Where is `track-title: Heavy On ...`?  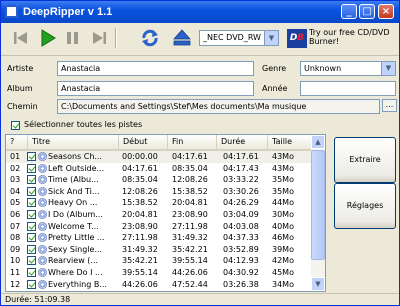 track-title: Heavy On ... is located at coordinates (73, 203).